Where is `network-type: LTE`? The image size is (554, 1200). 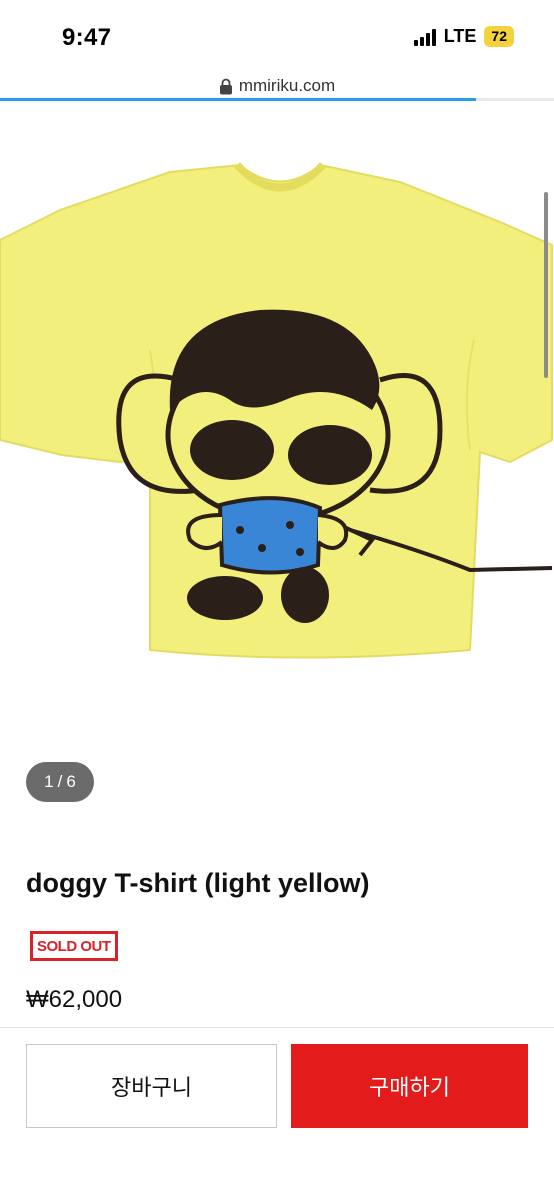
network-type: LTE is located at coordinates (460, 36).